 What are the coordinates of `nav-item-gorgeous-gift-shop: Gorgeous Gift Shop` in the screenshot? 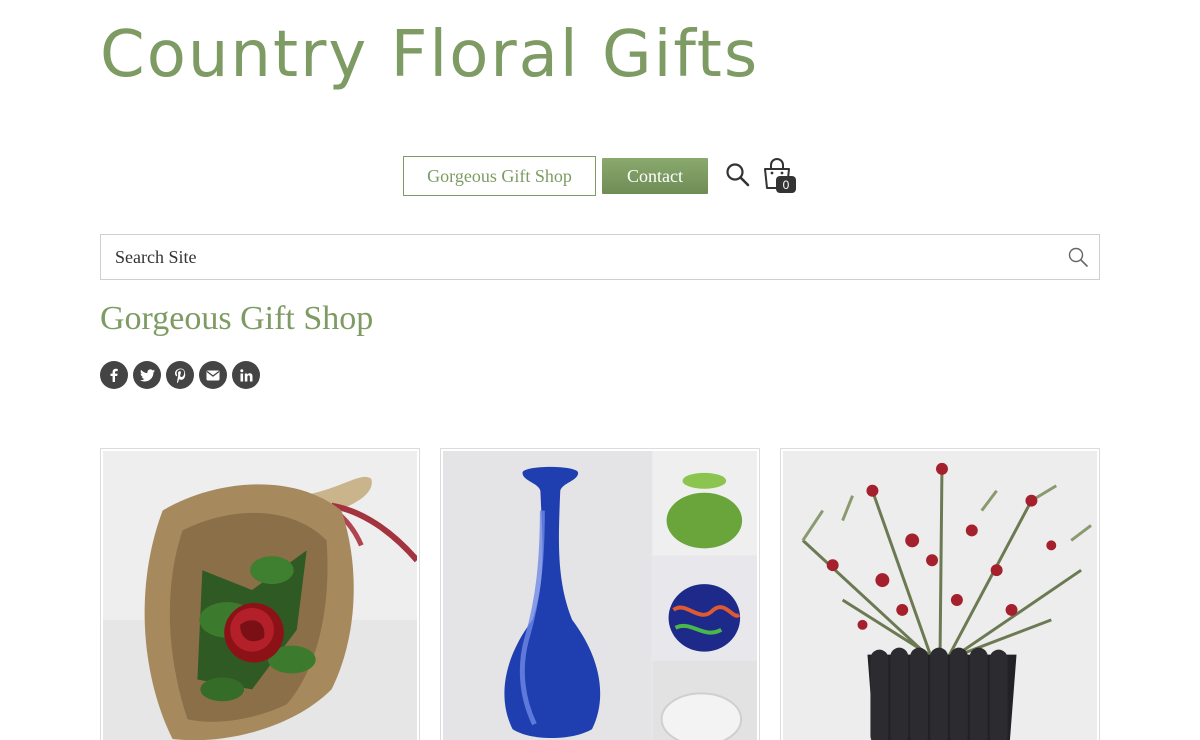 It's located at (499, 176).